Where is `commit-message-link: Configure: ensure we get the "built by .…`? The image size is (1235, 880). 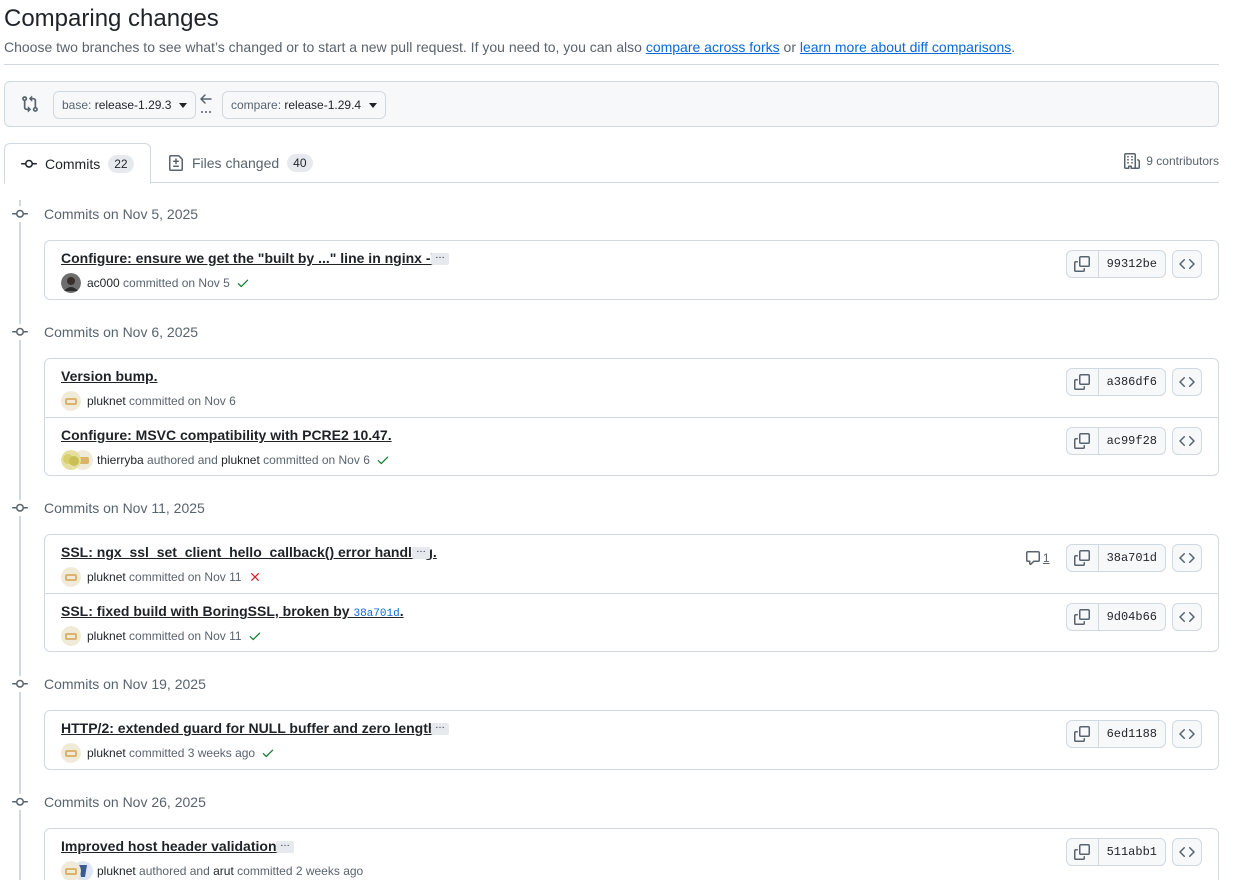 commit-message-link: Configure: ensure we get the "built by .… is located at coordinates (251, 258).